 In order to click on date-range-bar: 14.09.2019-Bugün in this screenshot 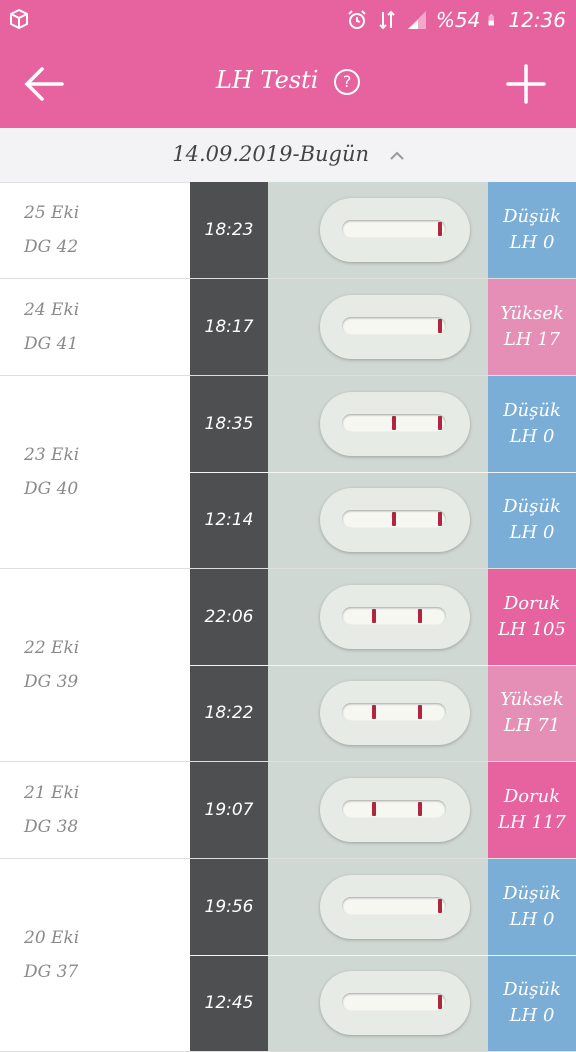, I will do `click(288, 155)`.